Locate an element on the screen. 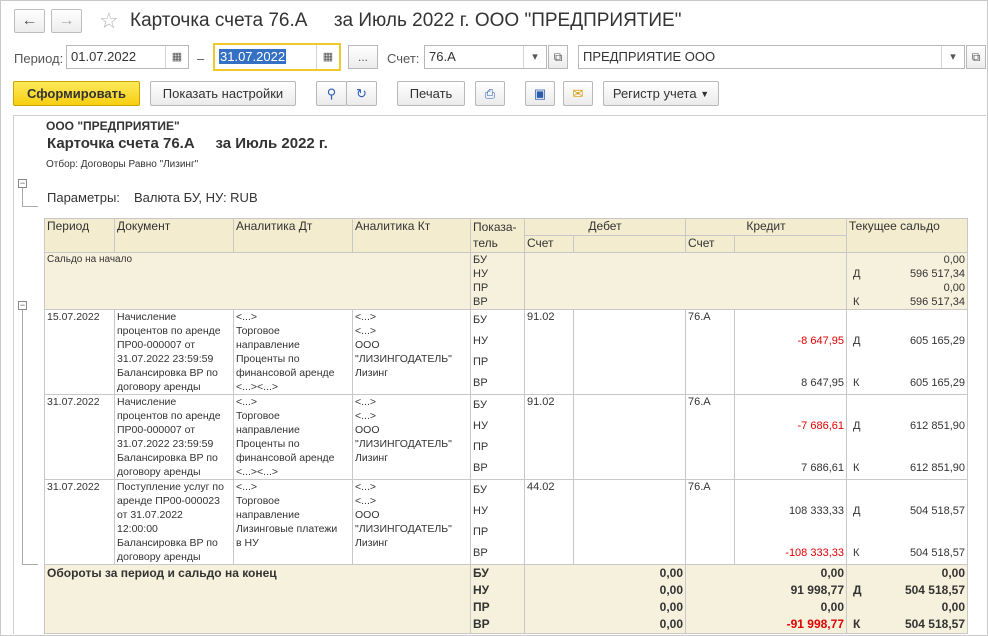 This screenshot has height=636, width=988. period-cell: 15.07.2022 is located at coordinates (79, 352).